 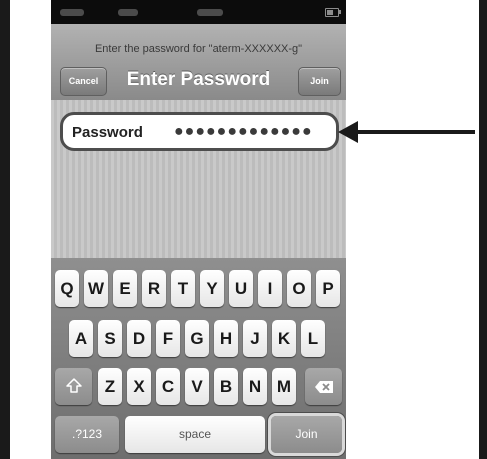 I want to click on key-z: Z, so click(x=110, y=386).